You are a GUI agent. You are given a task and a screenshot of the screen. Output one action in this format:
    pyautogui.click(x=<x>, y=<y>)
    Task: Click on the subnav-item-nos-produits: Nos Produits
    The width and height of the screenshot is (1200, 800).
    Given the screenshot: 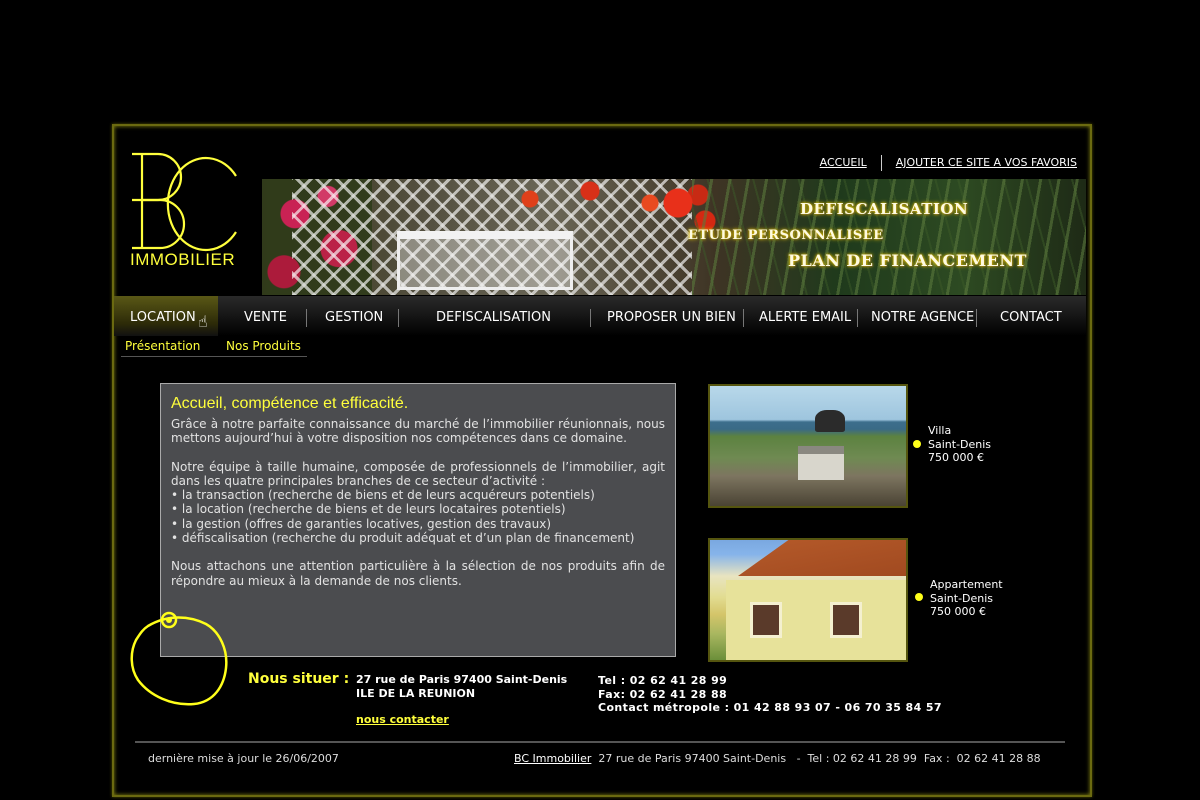 What is the action you would take?
    pyautogui.click(x=263, y=346)
    